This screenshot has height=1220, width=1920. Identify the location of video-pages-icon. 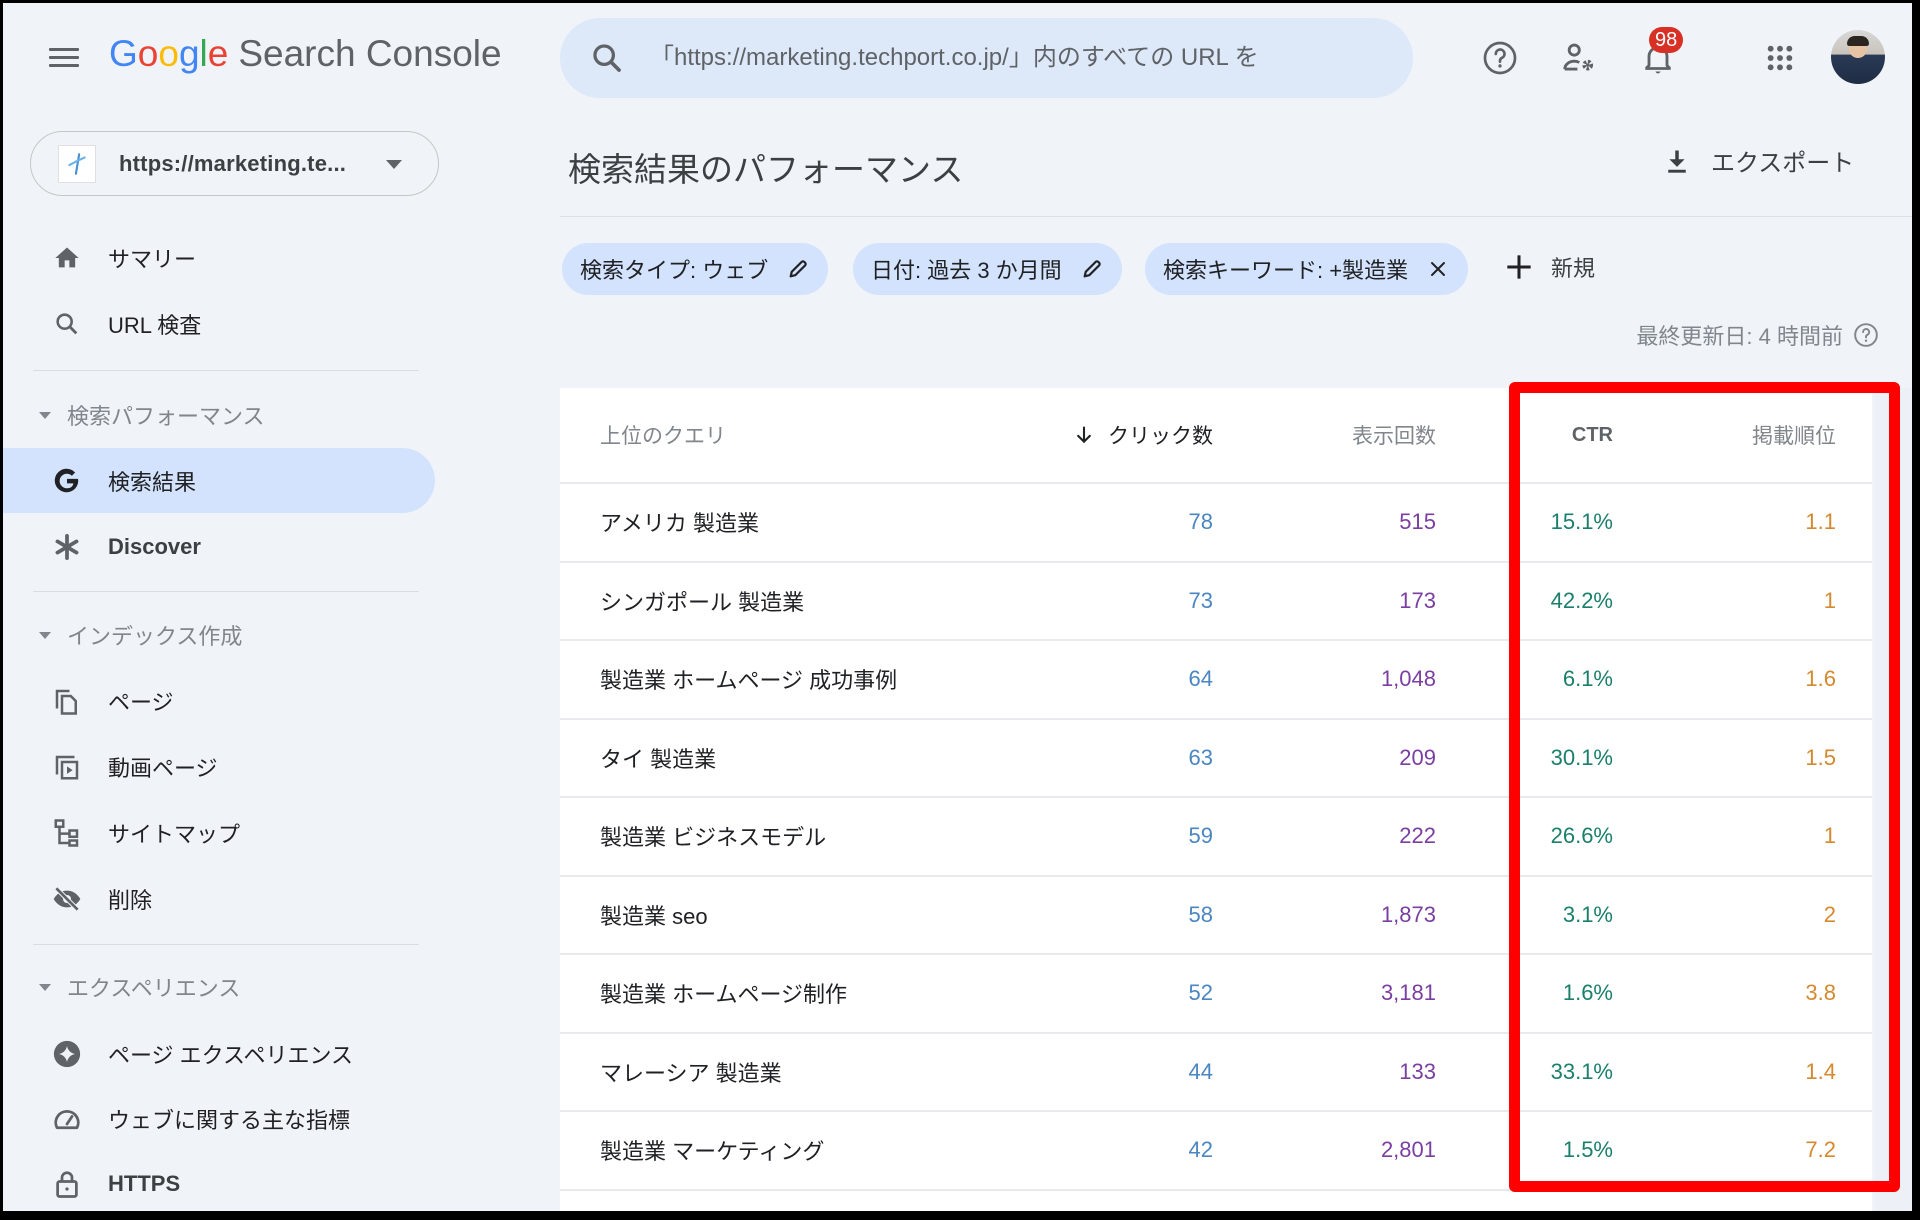
(67, 767).